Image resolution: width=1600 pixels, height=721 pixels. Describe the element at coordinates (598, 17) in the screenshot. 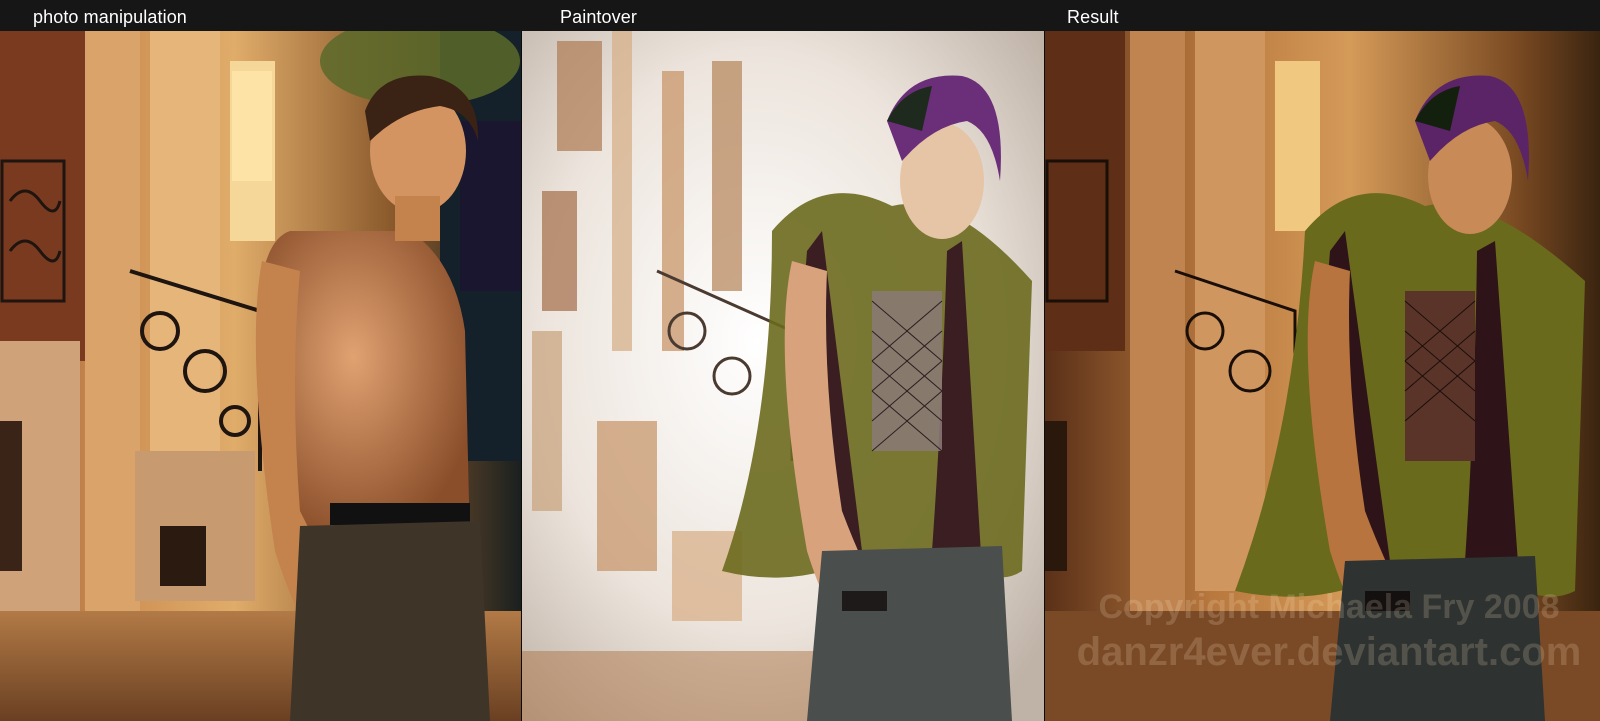

I see `caption-paintover: Paintover` at that location.